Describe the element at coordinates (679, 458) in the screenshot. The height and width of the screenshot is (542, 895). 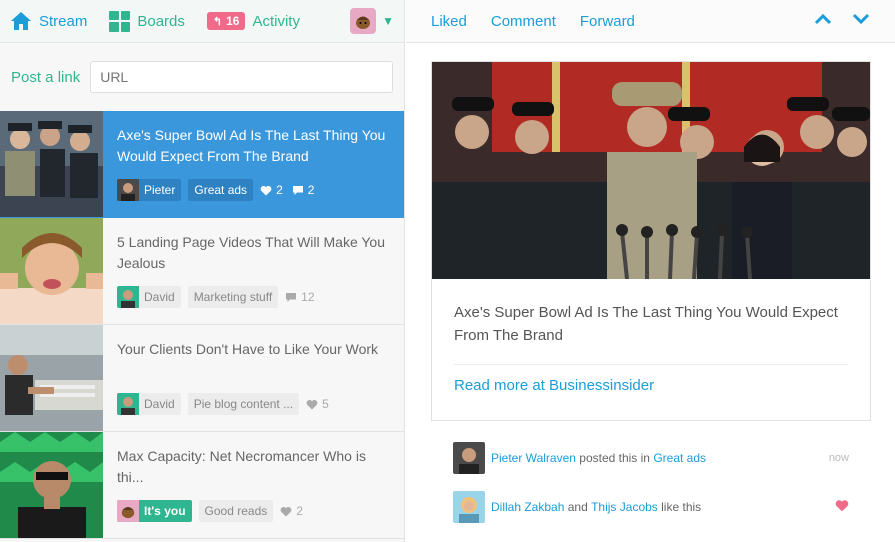
I see `activity-board-link: Great ads` at that location.